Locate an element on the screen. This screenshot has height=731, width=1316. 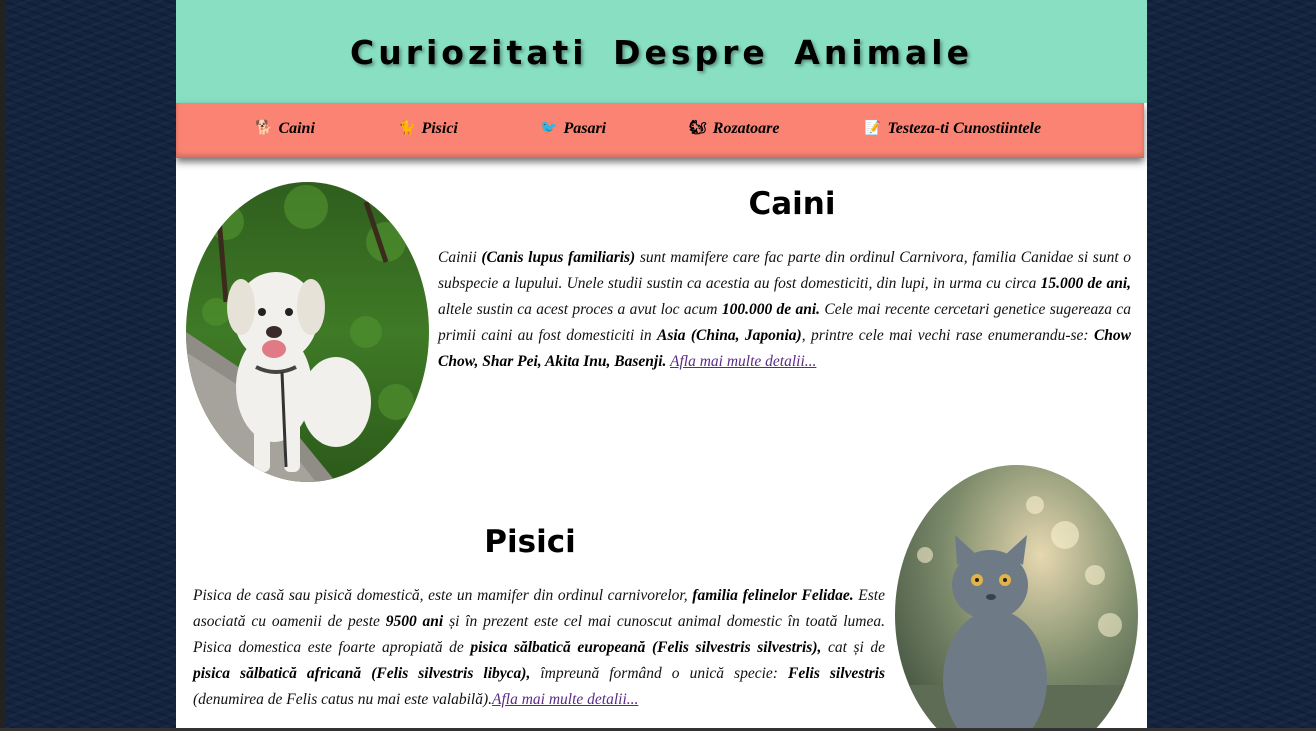
nav-item-pisici: 🐈 Pisici is located at coordinates (428, 129).